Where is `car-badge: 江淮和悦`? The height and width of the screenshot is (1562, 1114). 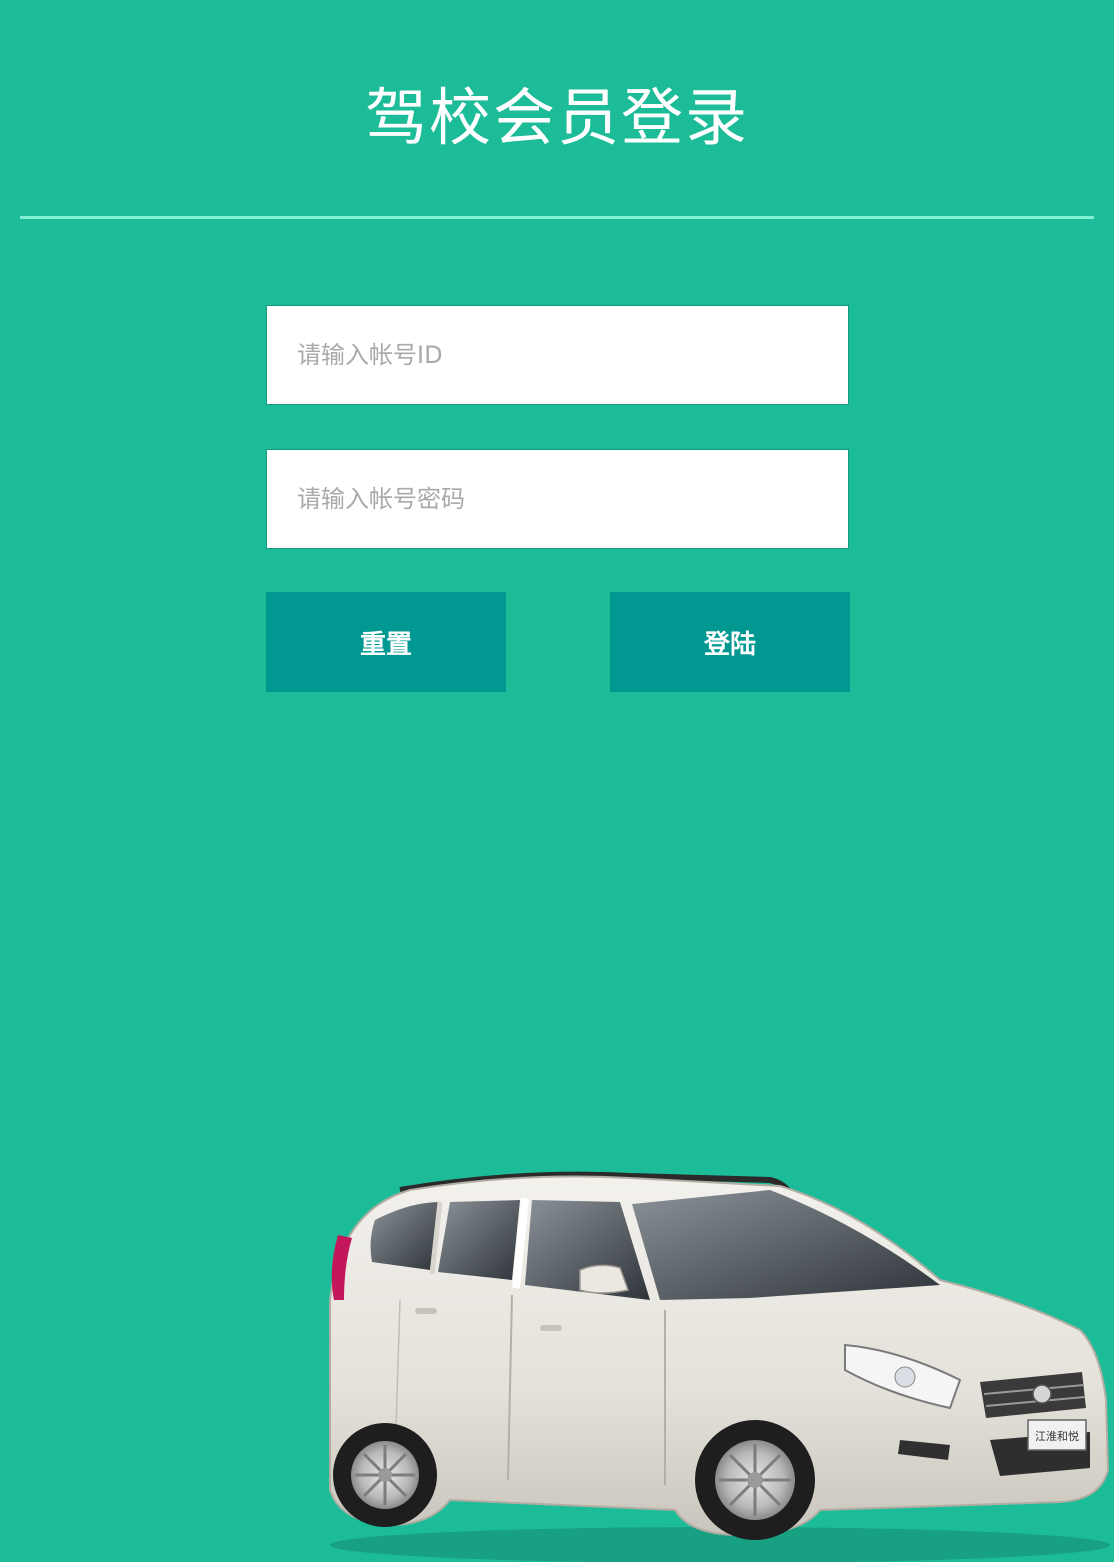
car-badge: 江淮和悦 is located at coordinates (1057, 1436).